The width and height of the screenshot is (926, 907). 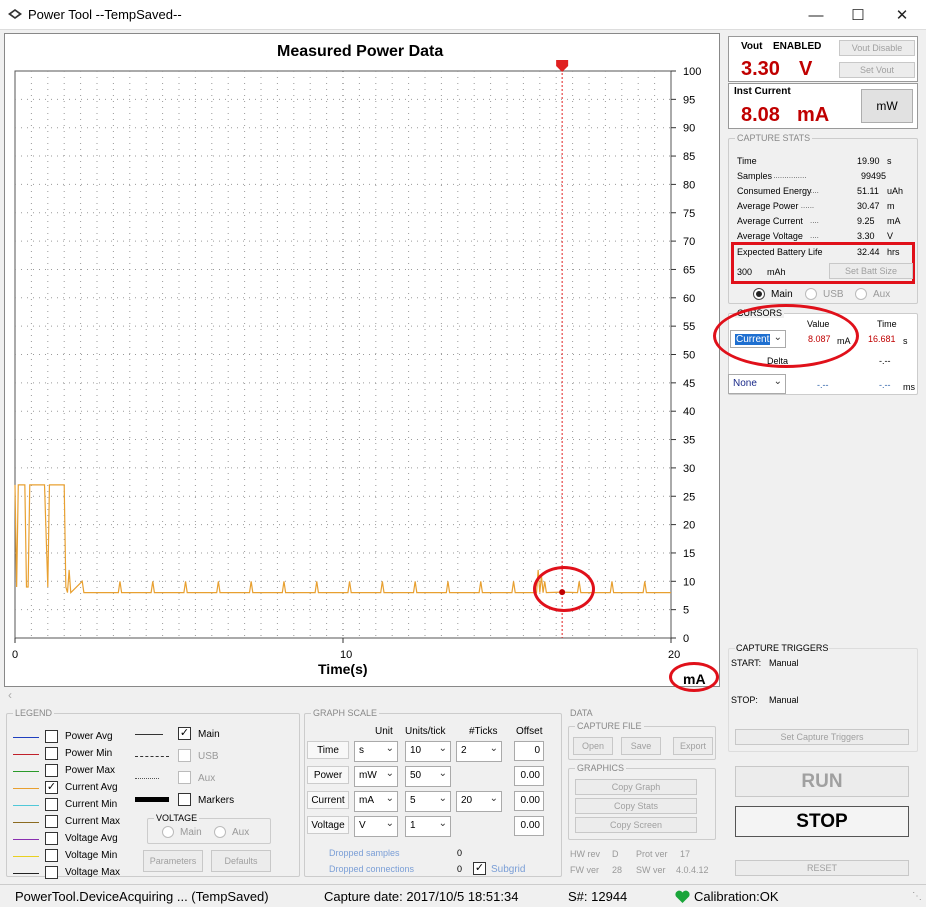 I want to click on legend-checkbox-voltage-min, so click(x=51, y=855).